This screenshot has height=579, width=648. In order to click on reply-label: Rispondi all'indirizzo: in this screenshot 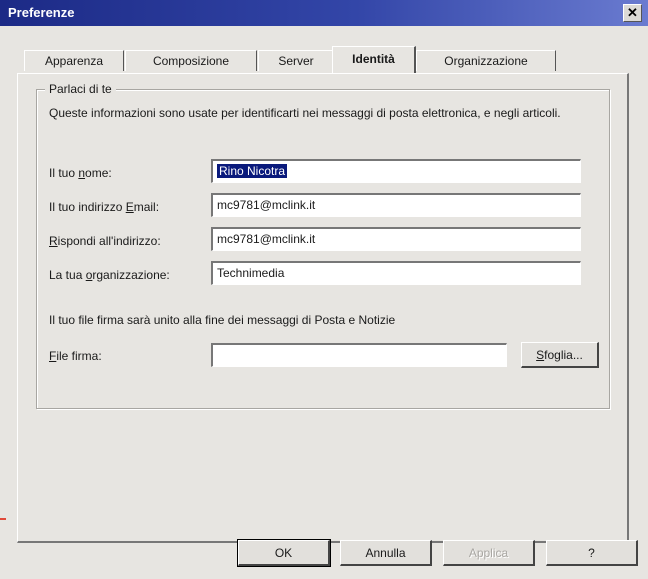, I will do `click(105, 241)`.